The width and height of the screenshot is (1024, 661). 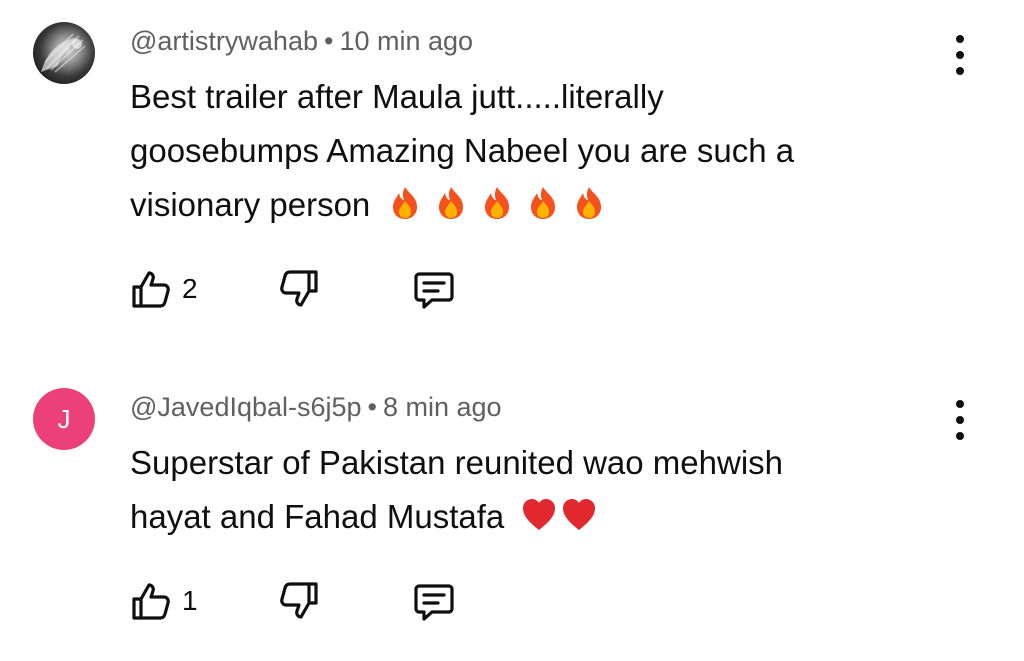 I want to click on comment-actions: 2, so click(x=310, y=290).